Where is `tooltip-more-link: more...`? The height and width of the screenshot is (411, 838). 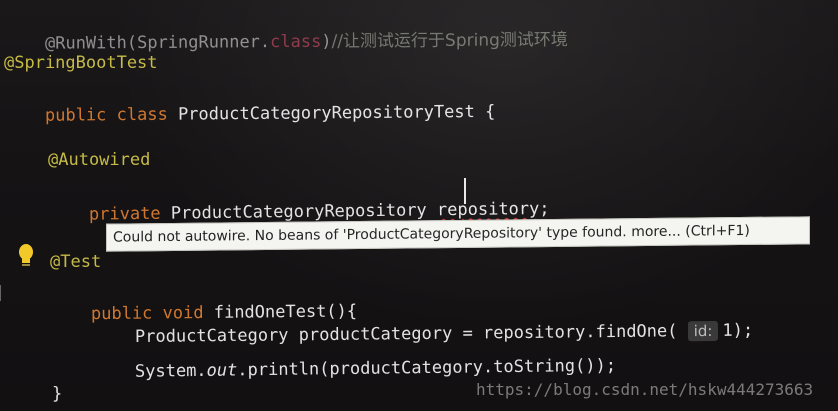 tooltip-more-link: more... is located at coordinates (656, 232).